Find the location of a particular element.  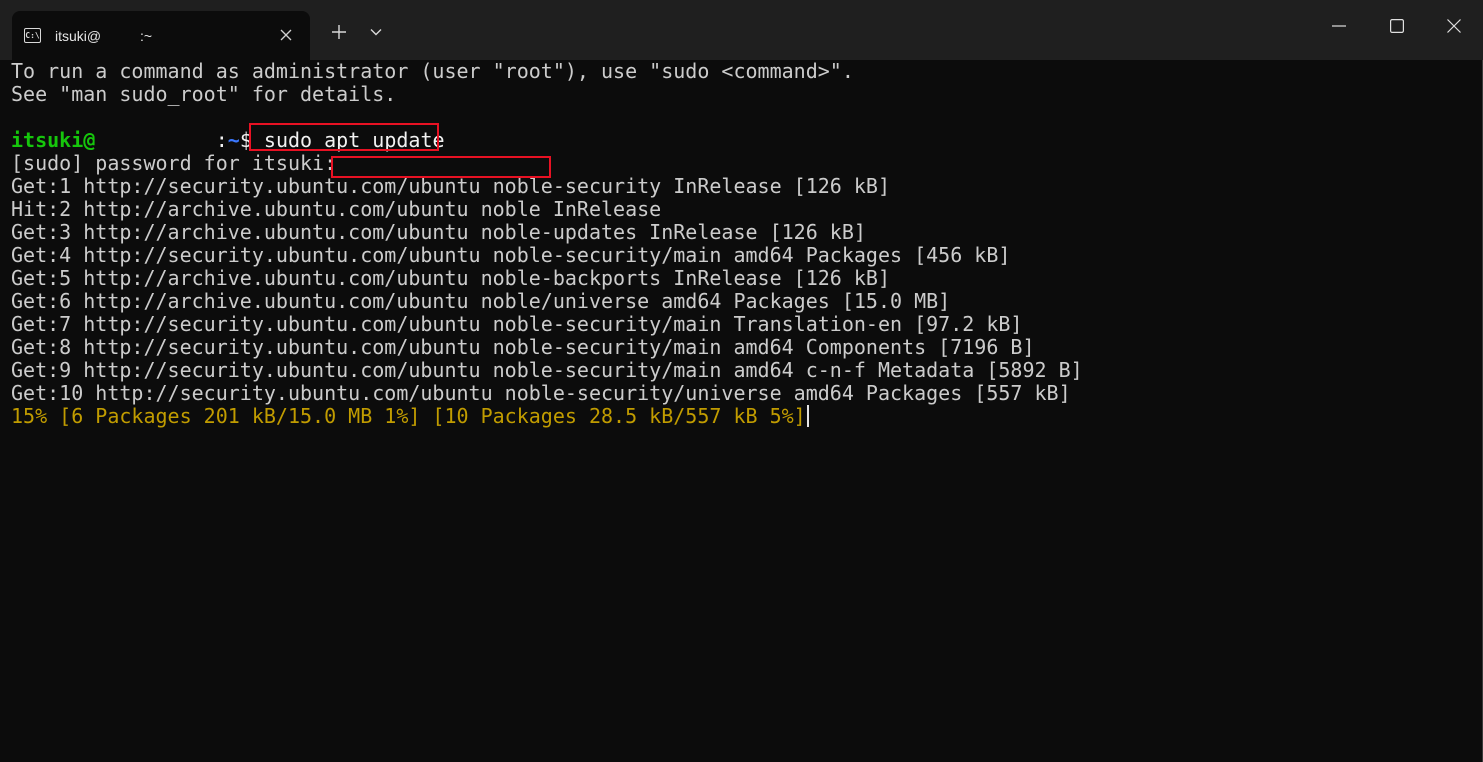

title-bar: C:\ itsuki@ :~ is located at coordinates (741, 30).